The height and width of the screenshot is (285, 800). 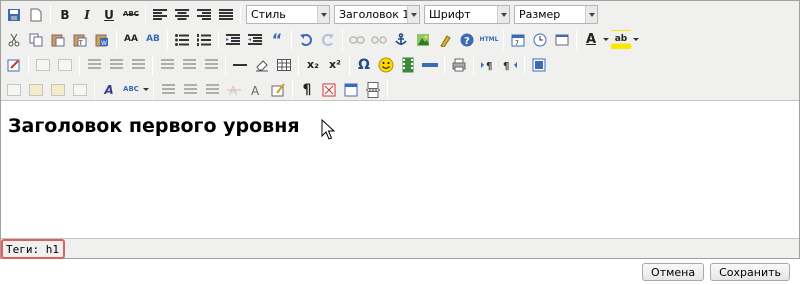 I want to click on attributes-icon, so click(x=278, y=90).